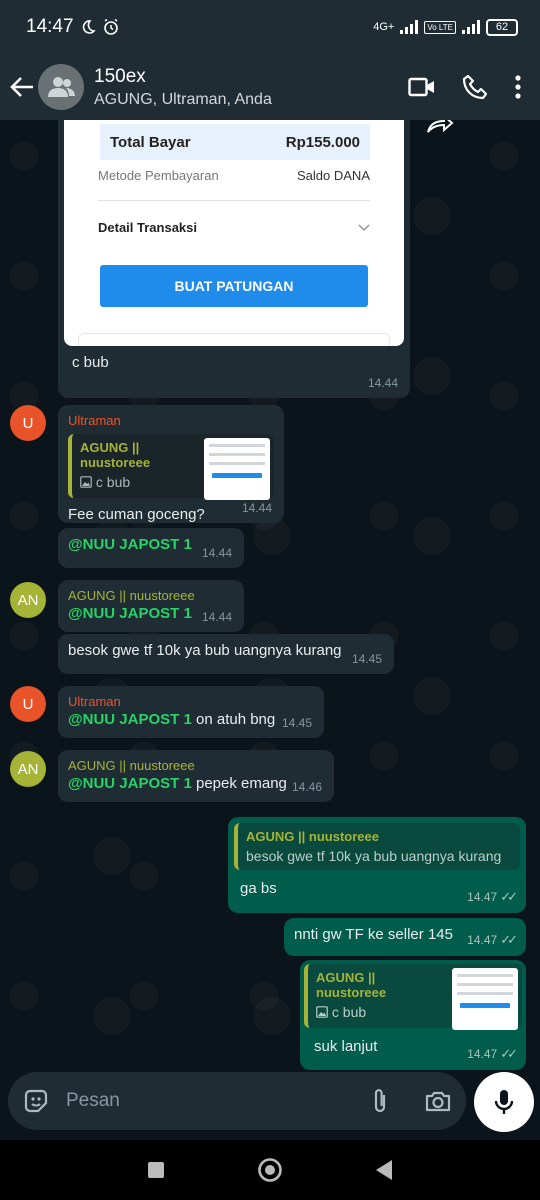 The image size is (540, 1200). I want to click on message-input: Pesan, so click(218, 1101).